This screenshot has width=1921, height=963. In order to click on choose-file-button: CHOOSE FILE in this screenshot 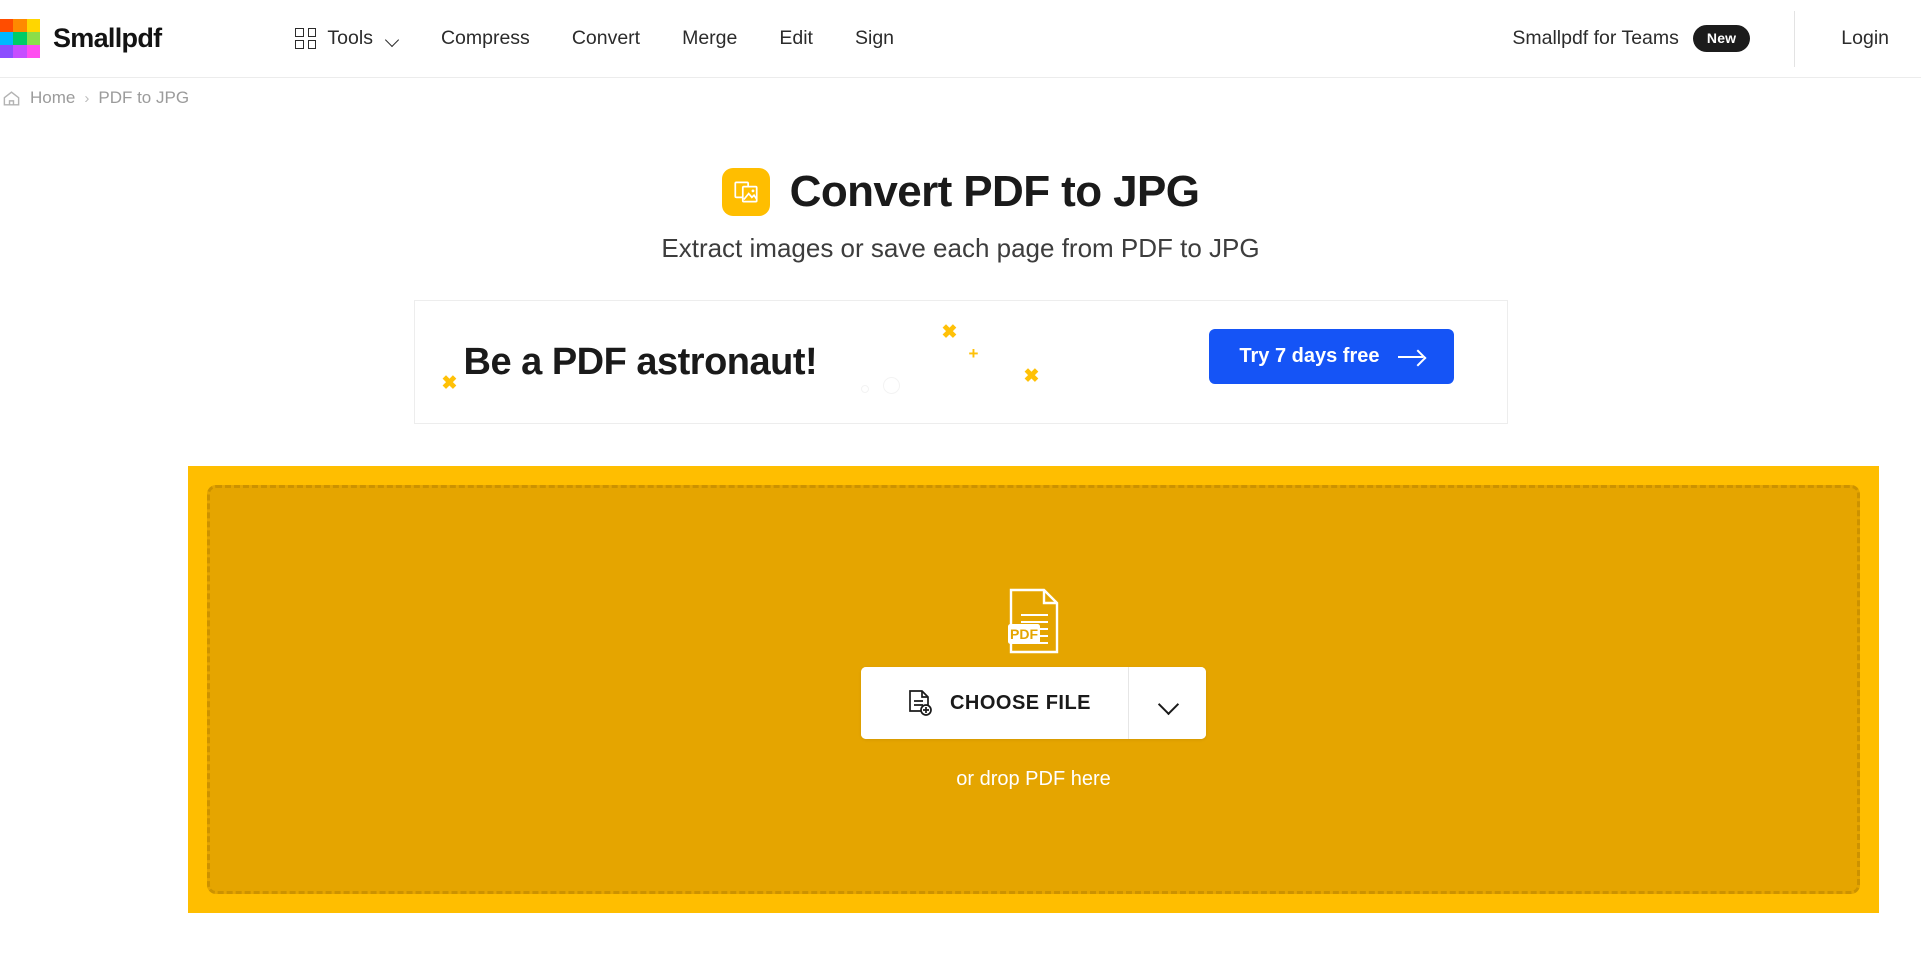, I will do `click(994, 703)`.